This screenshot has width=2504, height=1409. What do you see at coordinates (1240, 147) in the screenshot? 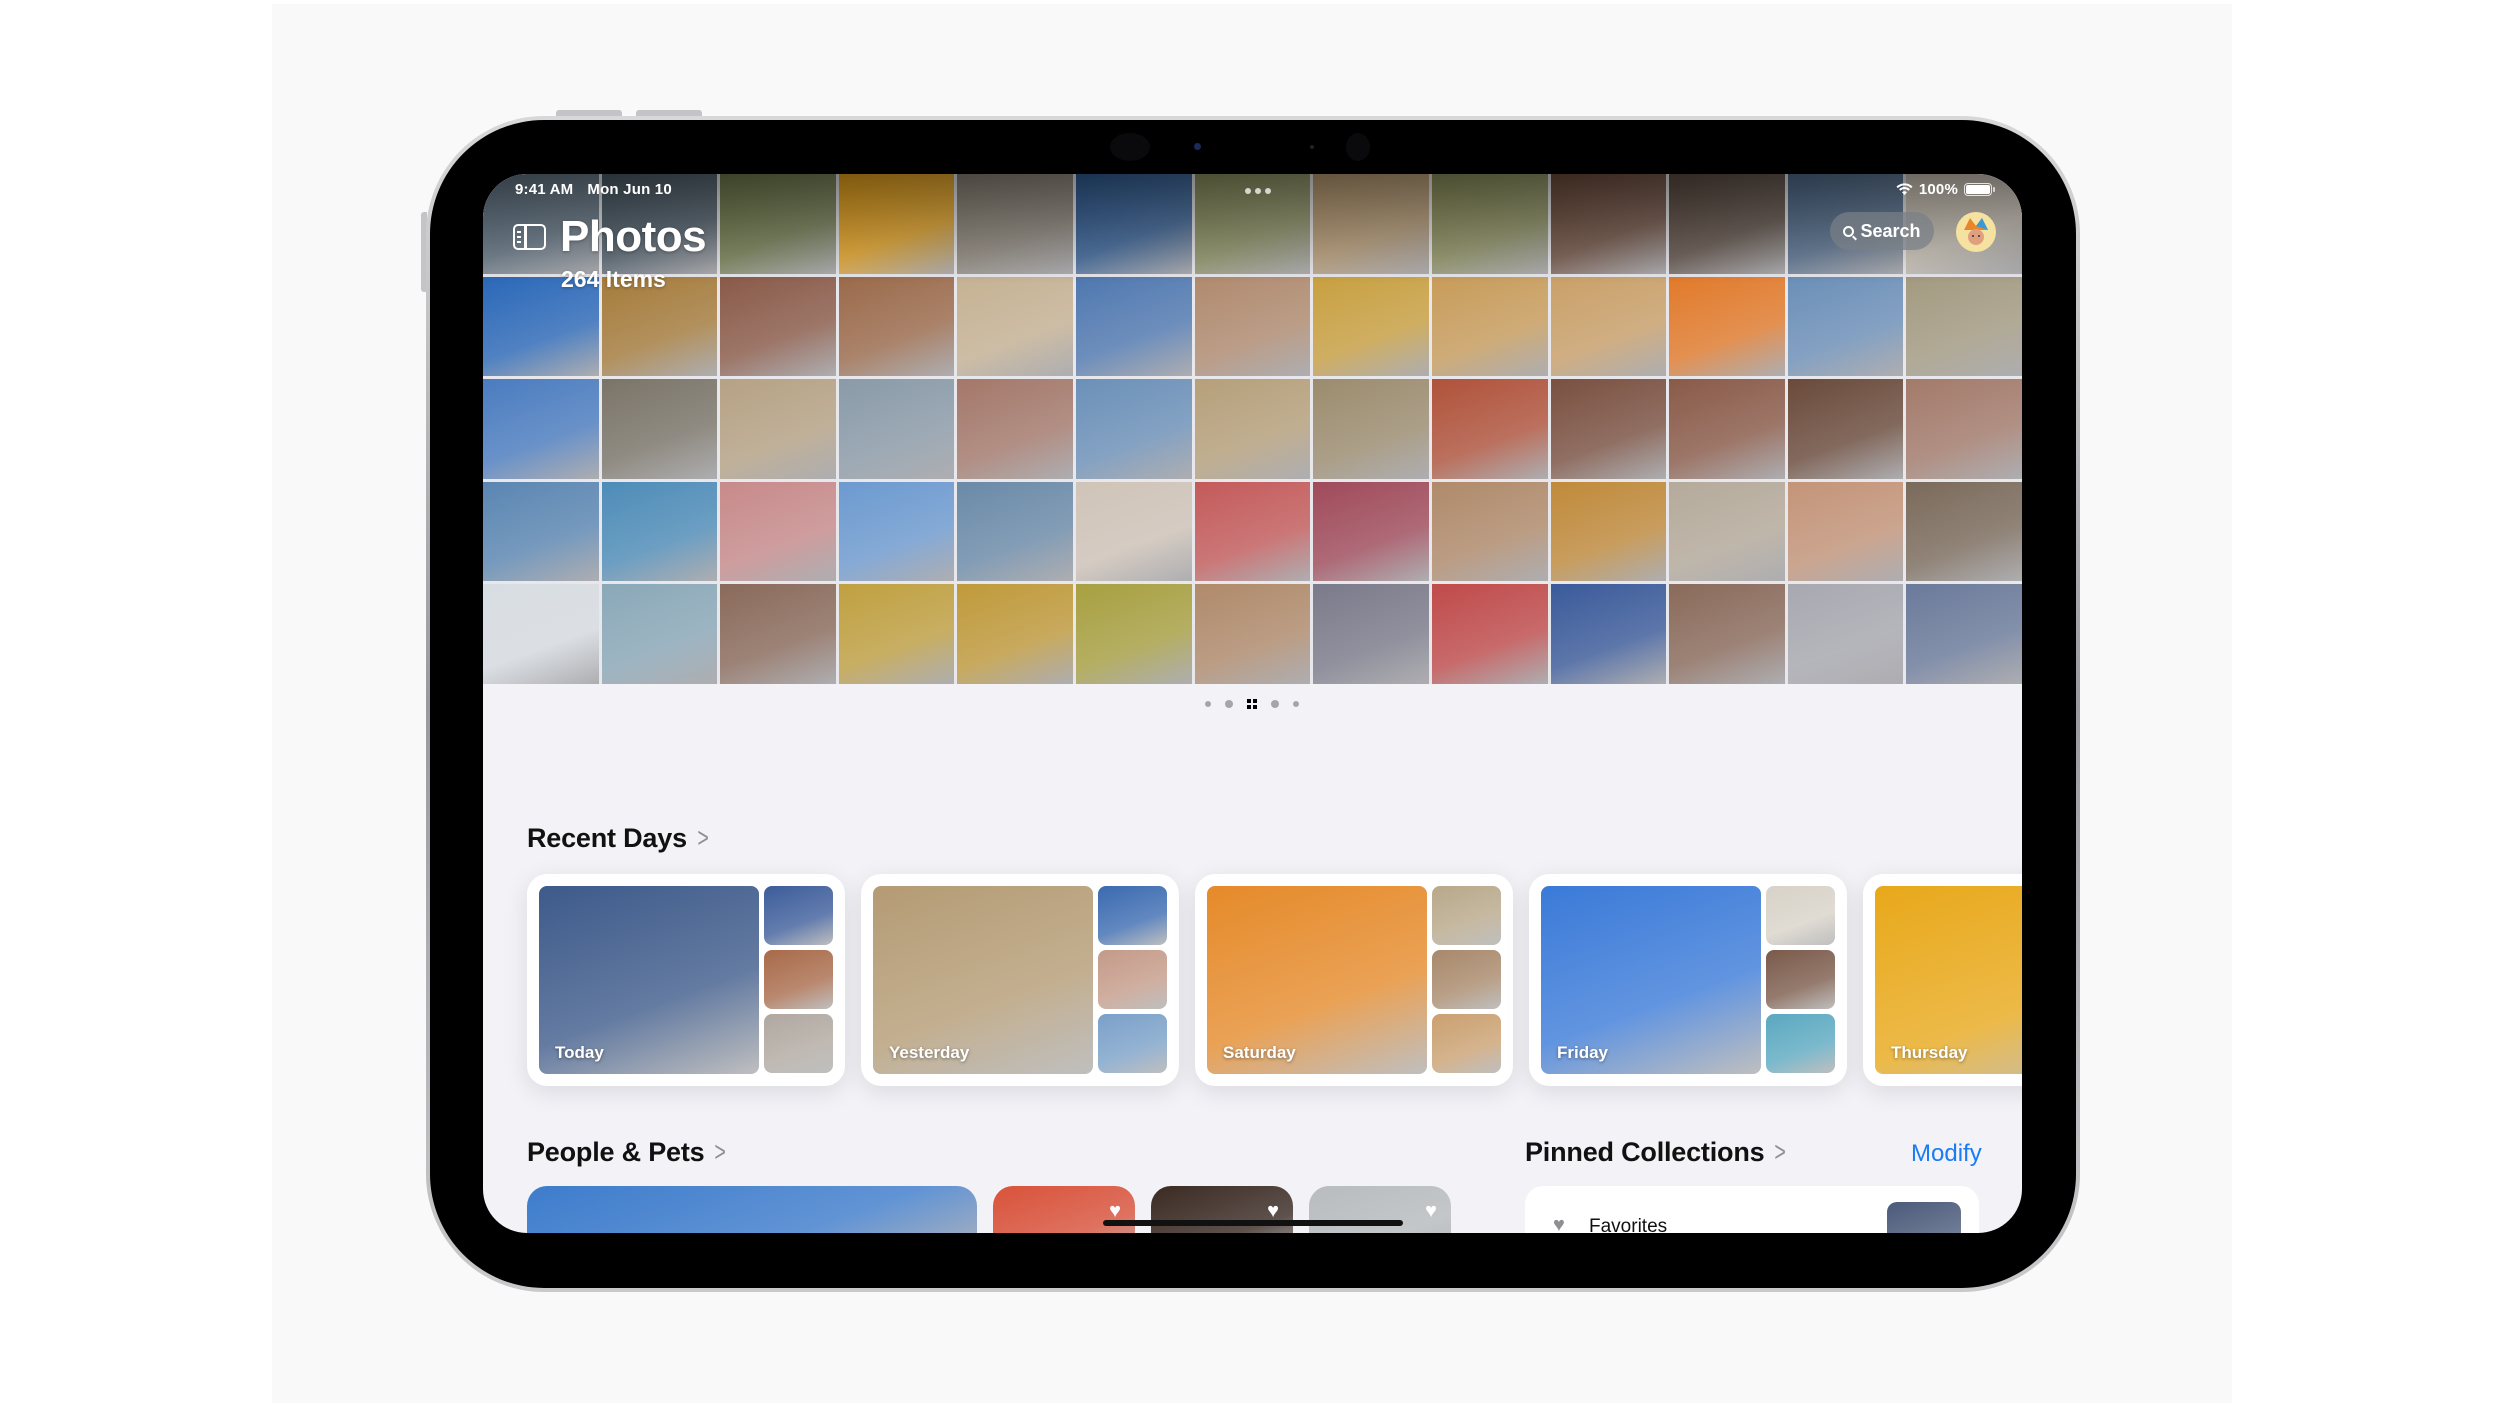
I see `front-camera` at bounding box center [1240, 147].